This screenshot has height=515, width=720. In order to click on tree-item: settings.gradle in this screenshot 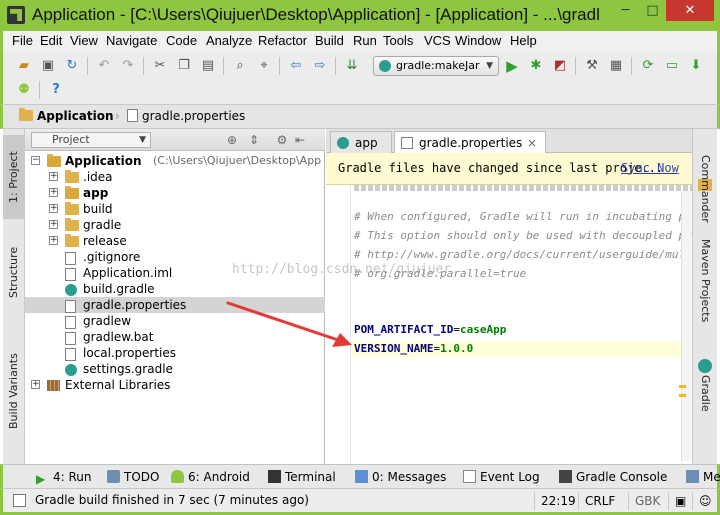, I will do `click(175, 369)`.